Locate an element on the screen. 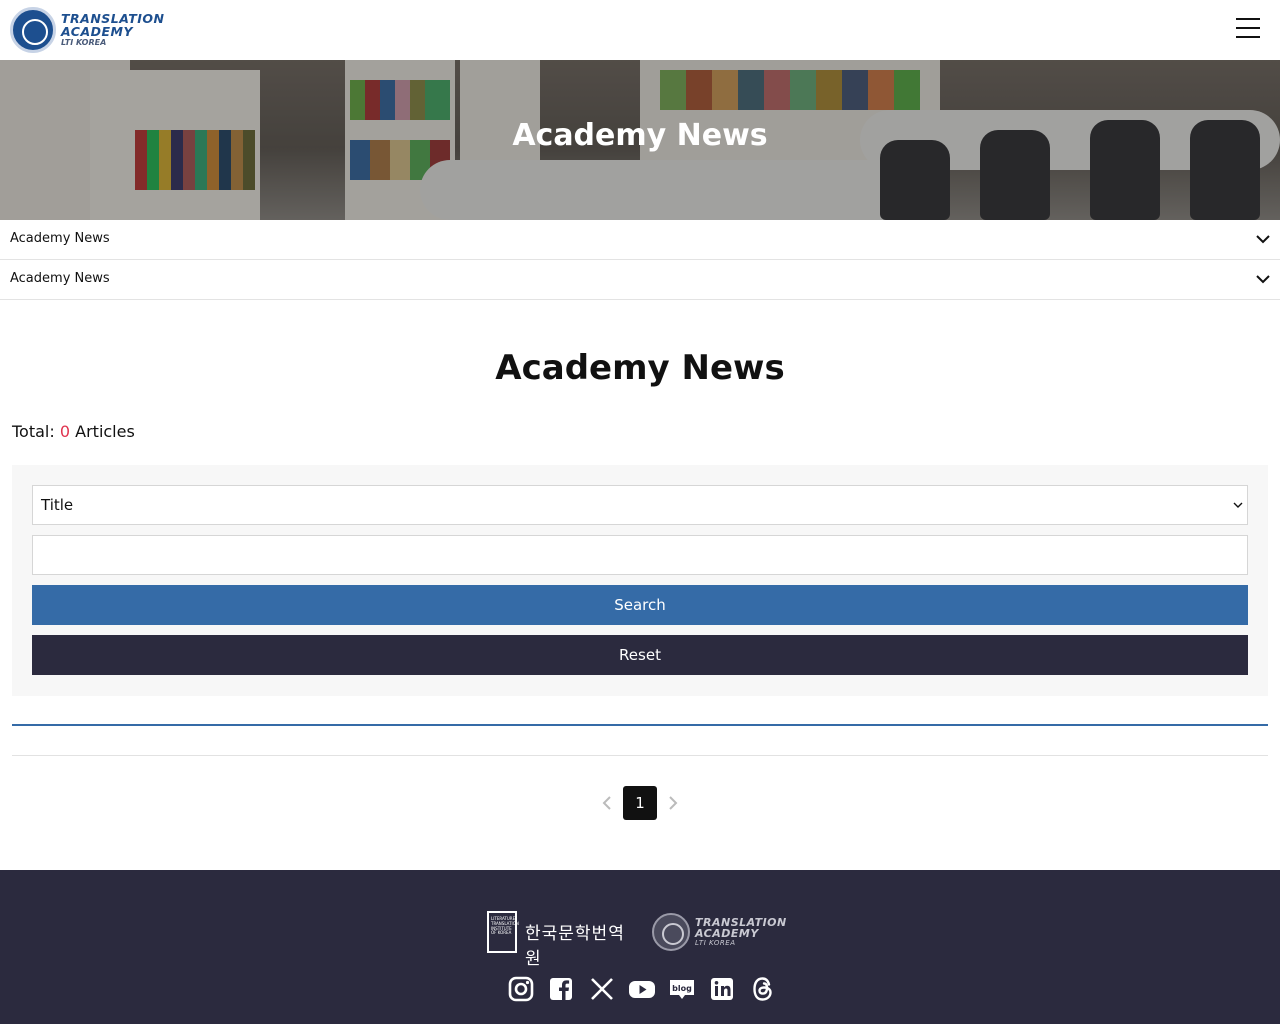  category-dropdown: Academy News is located at coordinates (640, 240).